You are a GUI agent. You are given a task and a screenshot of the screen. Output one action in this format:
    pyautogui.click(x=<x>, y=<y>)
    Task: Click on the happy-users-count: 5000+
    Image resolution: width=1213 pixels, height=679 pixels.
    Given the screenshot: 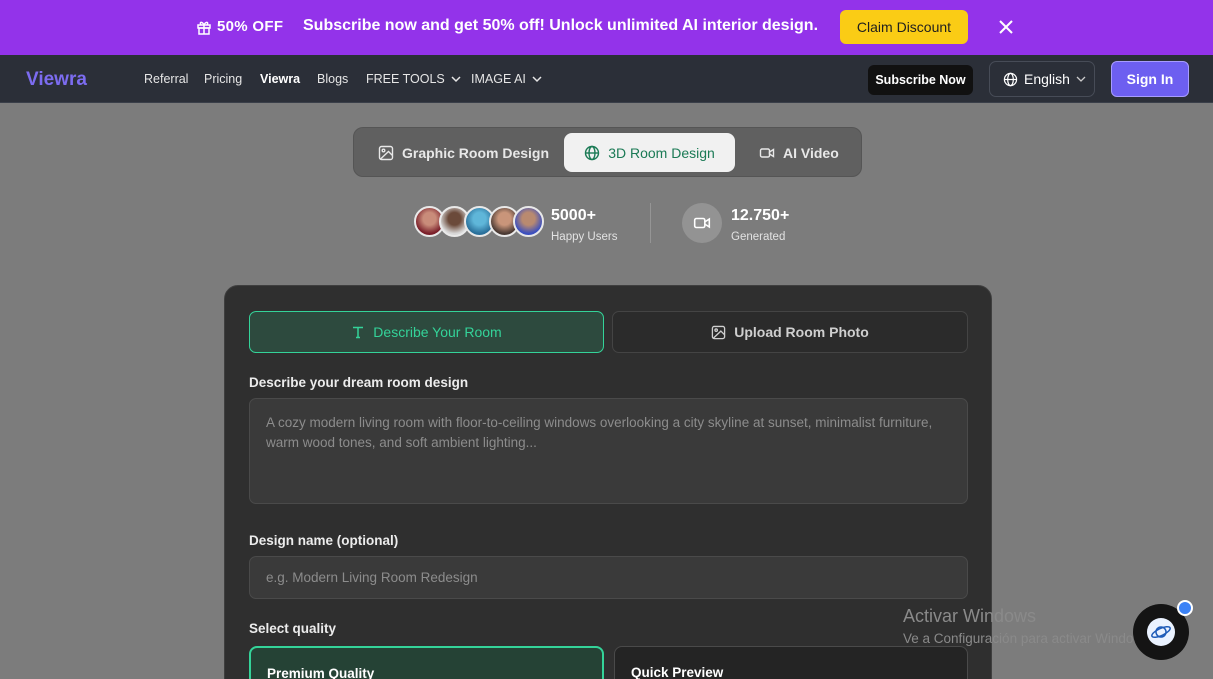 What is the action you would take?
    pyautogui.click(x=573, y=215)
    